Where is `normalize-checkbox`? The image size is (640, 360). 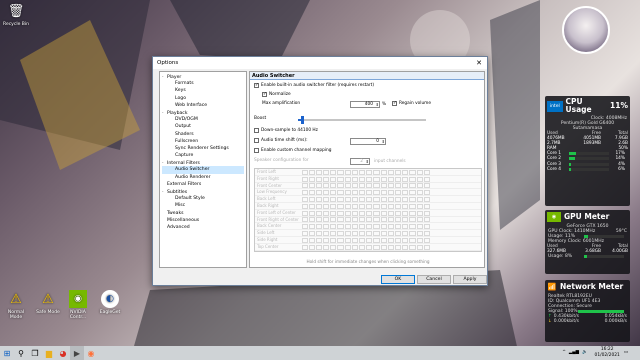 normalize-checkbox is located at coordinates (264, 94).